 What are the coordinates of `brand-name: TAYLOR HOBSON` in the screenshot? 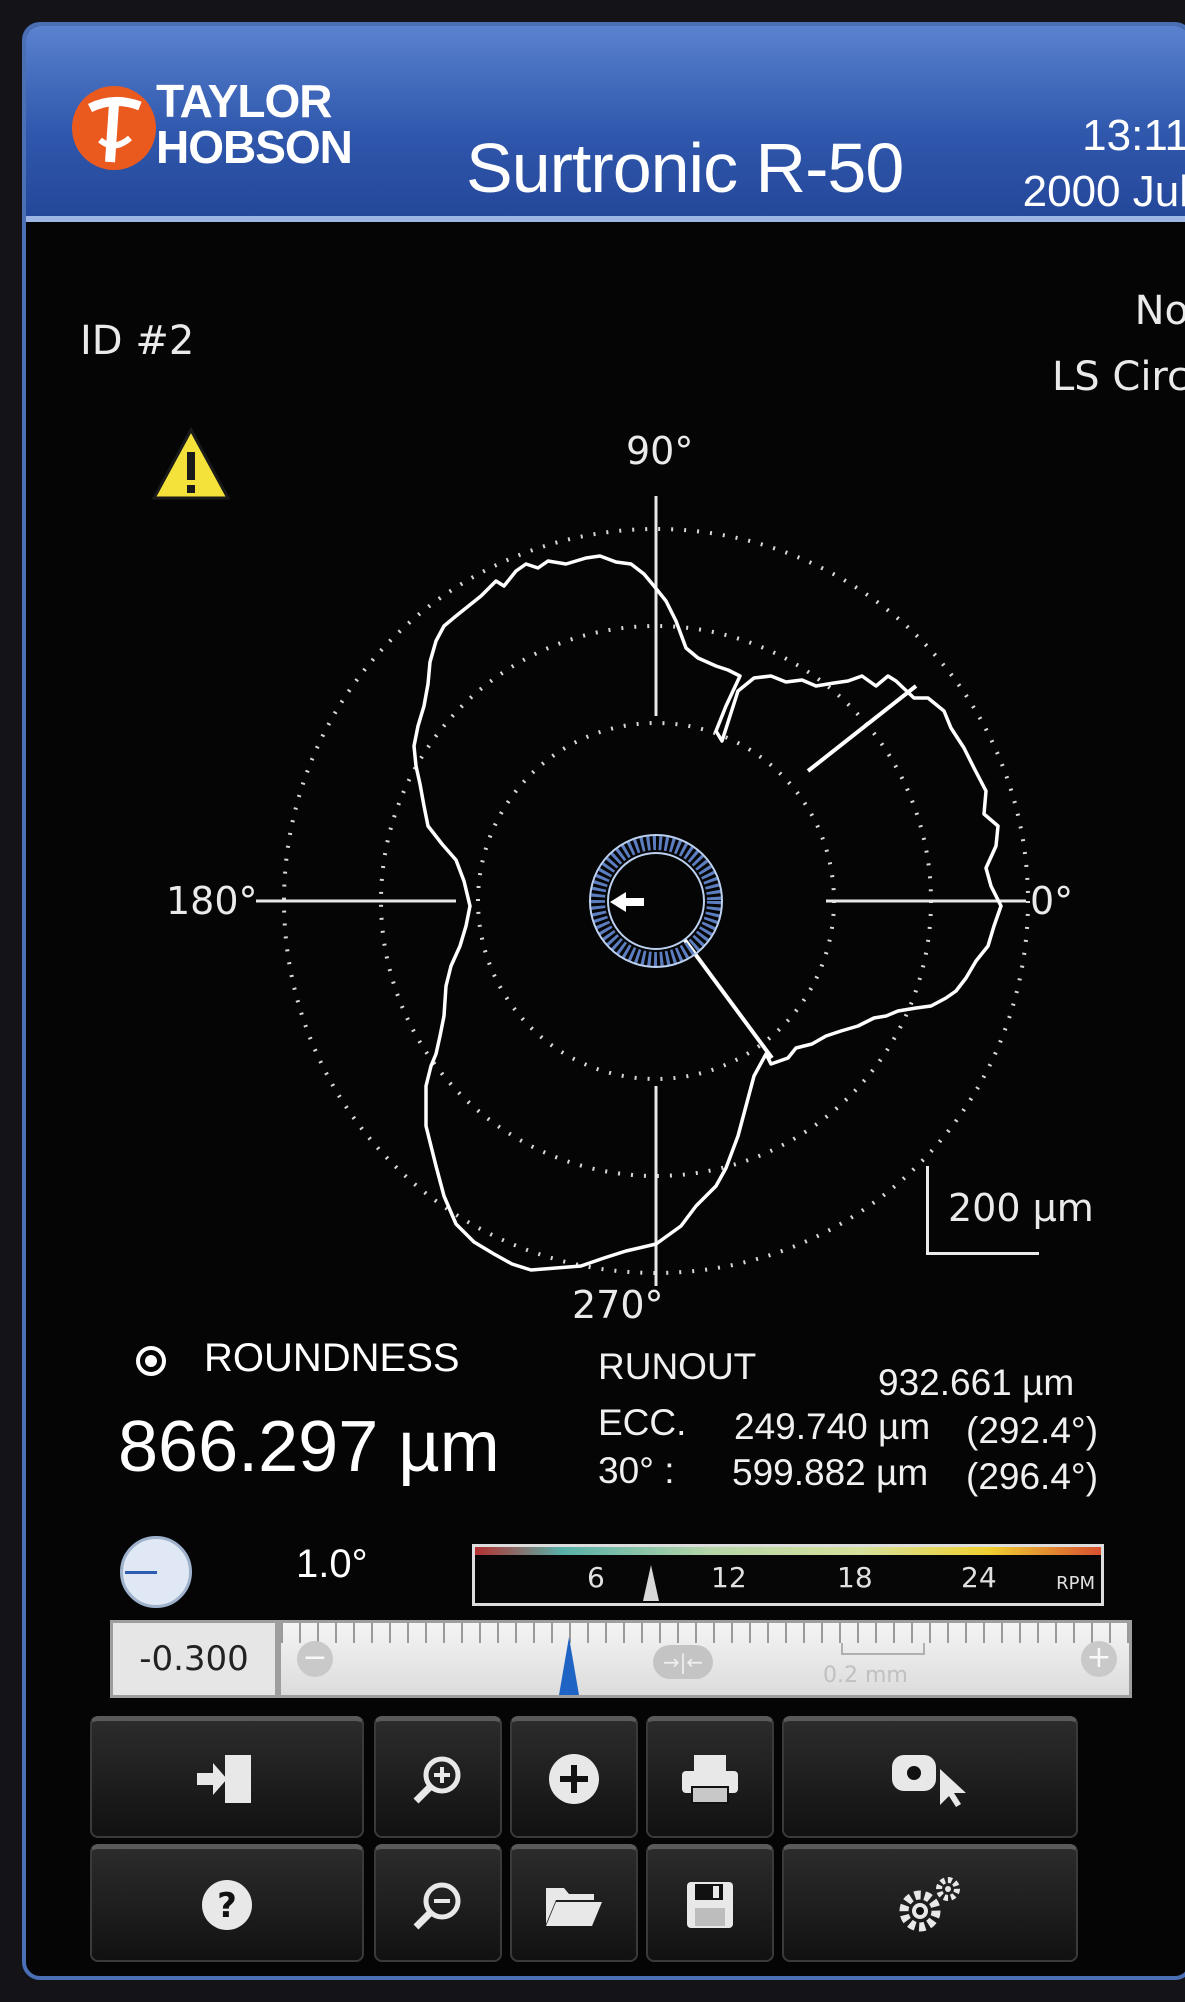 It's located at (254, 124).